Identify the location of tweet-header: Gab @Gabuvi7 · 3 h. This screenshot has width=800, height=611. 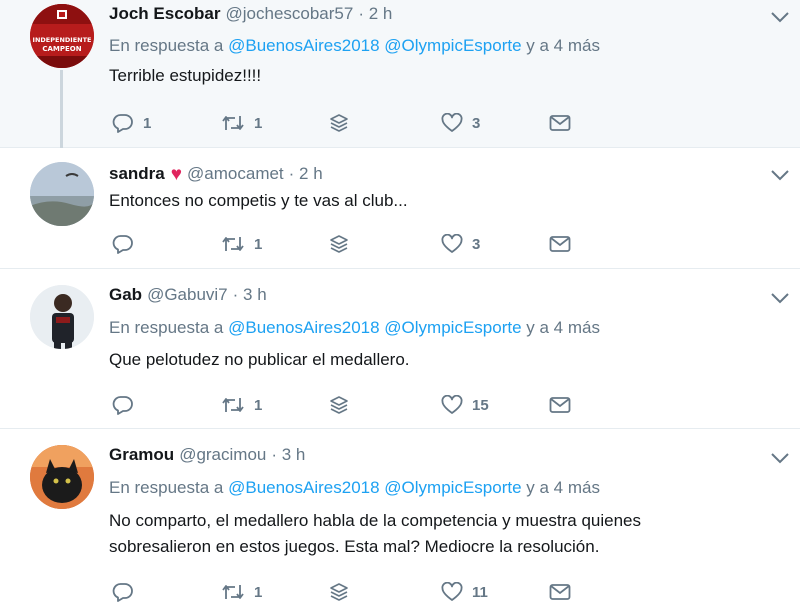
(188, 295).